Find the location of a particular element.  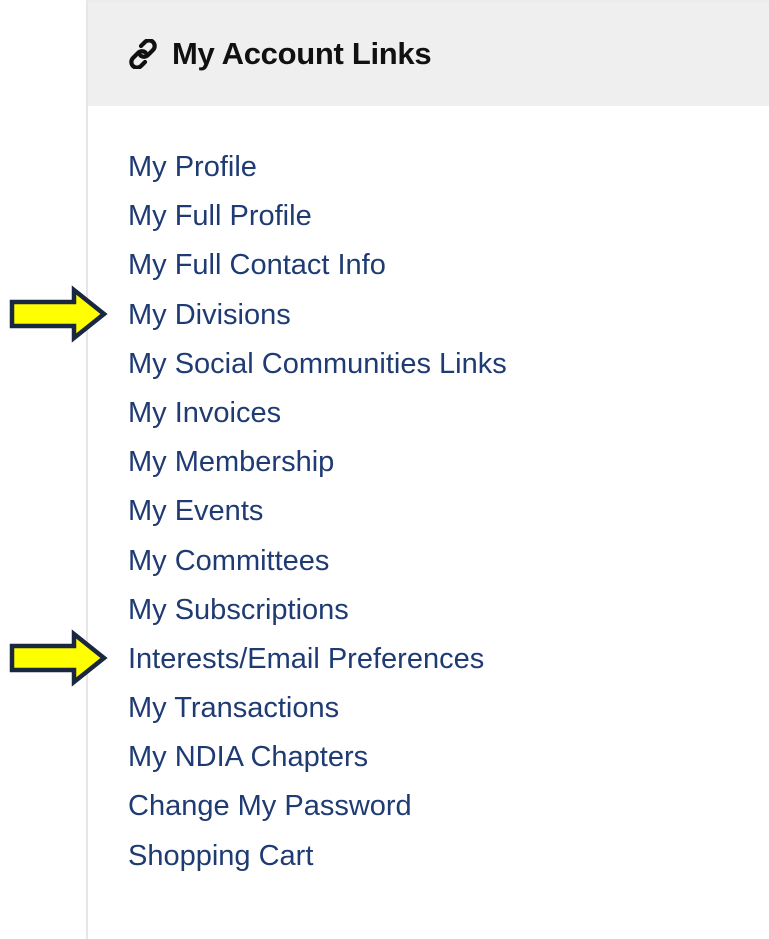

list-item: My Social Communities Links is located at coordinates (317, 364).